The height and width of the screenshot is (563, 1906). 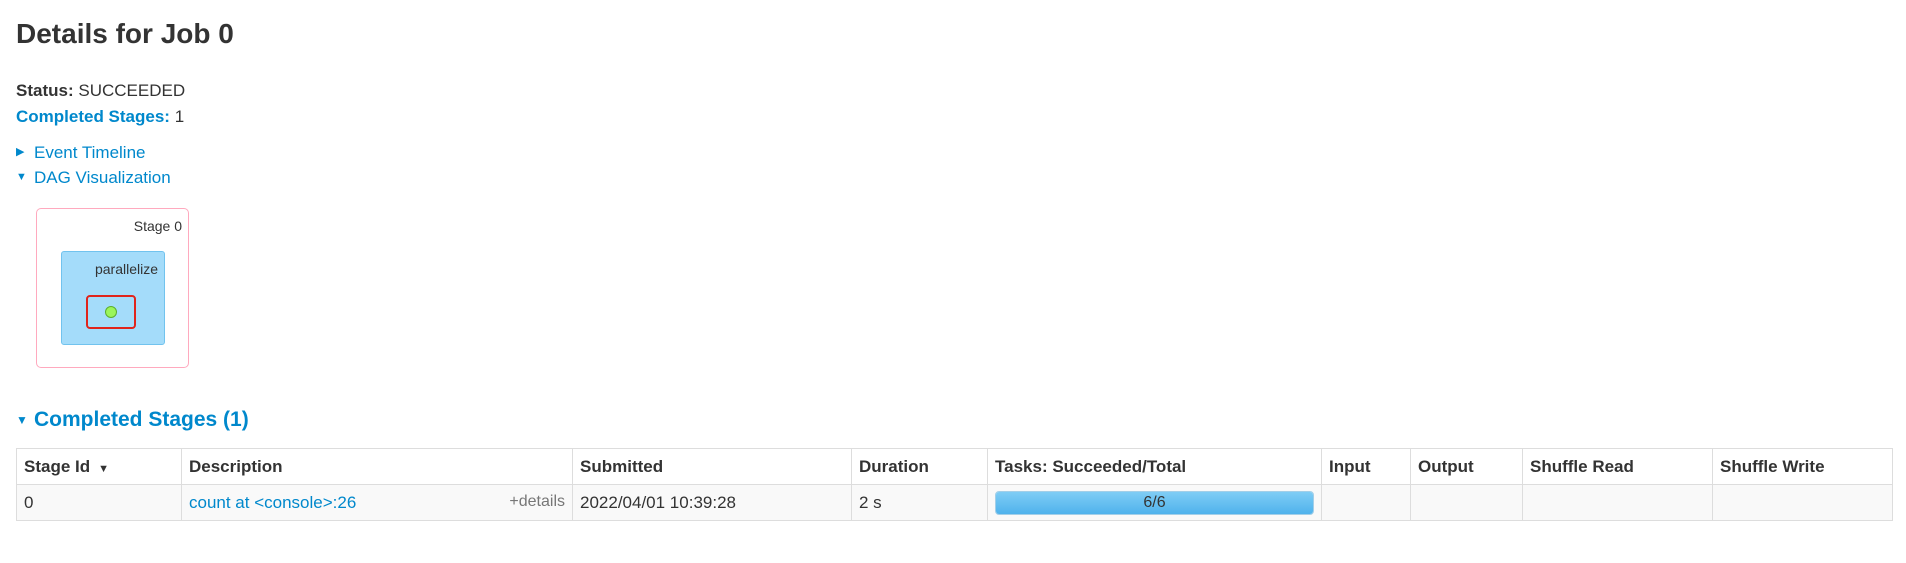 What do you see at coordinates (45, 90) in the screenshot?
I see `status-label: Status:` at bounding box center [45, 90].